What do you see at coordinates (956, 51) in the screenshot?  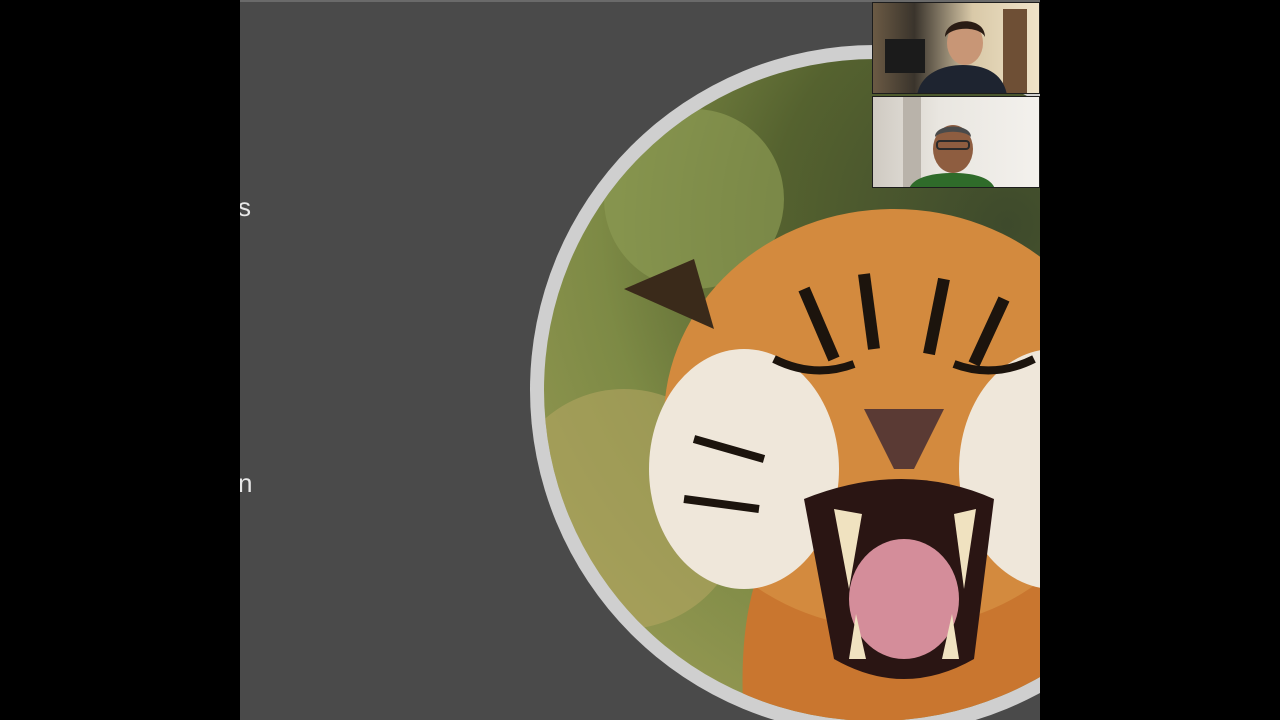 I see `participant-1-video` at bounding box center [956, 51].